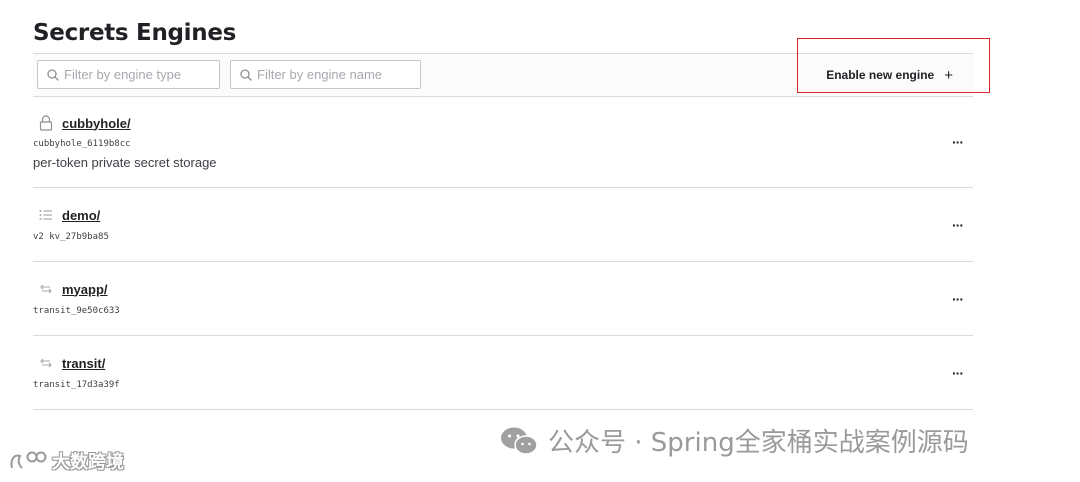 The image size is (1080, 482). Describe the element at coordinates (503, 75) in the screenshot. I see `toolbar: Enable new engine +` at that location.